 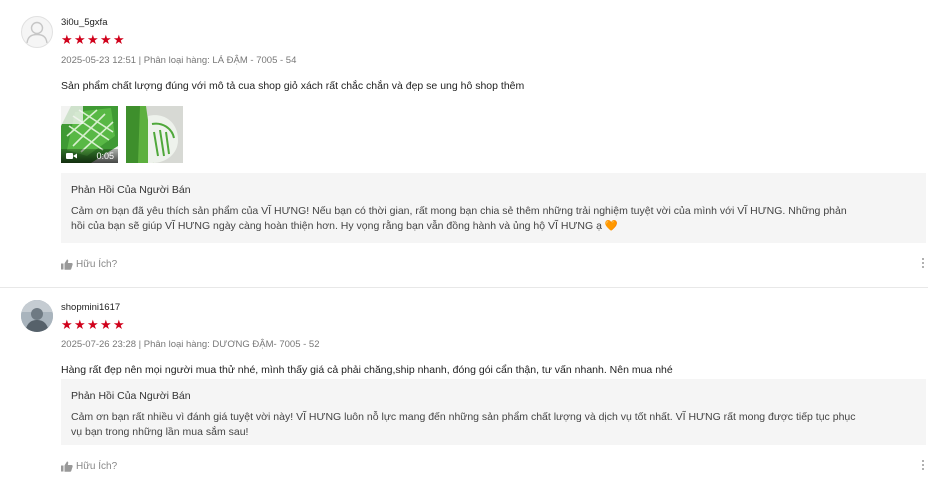 I want to click on reviewer-username: shopmini1617, so click(x=90, y=307).